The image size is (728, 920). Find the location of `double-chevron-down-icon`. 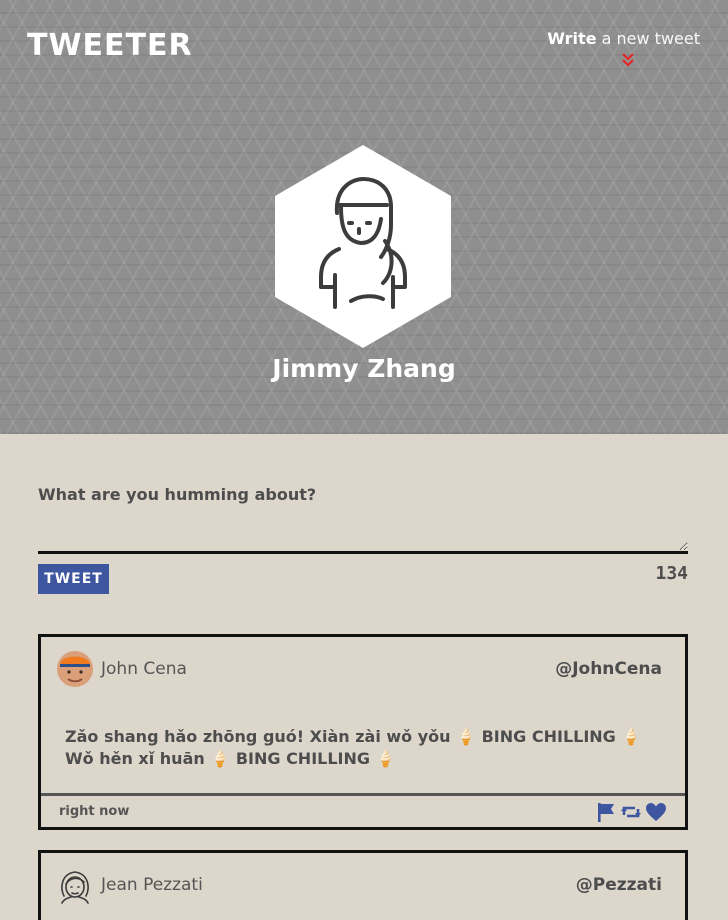

double-chevron-down-icon is located at coordinates (628, 60).